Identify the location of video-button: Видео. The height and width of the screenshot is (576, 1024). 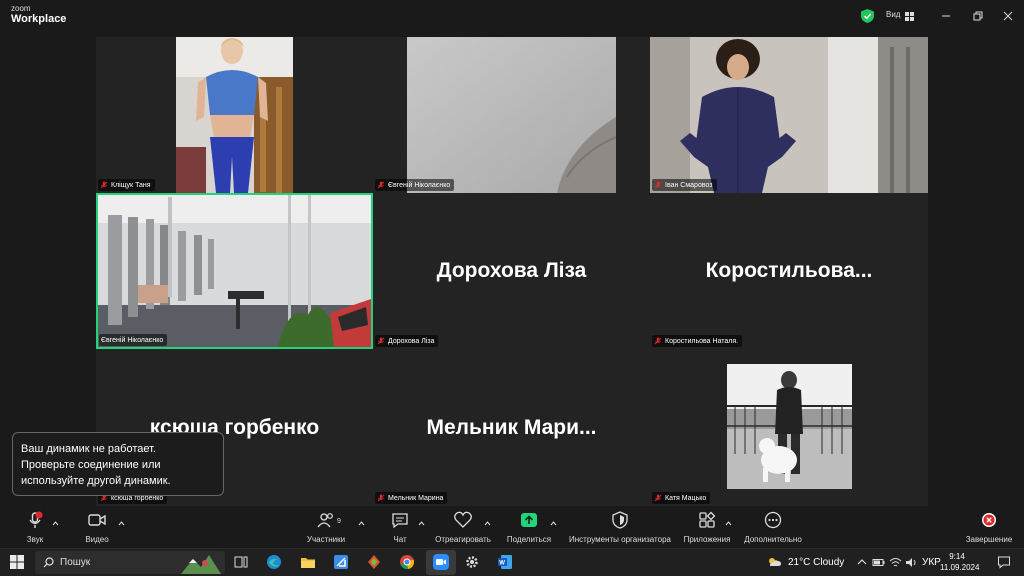
(97, 527).